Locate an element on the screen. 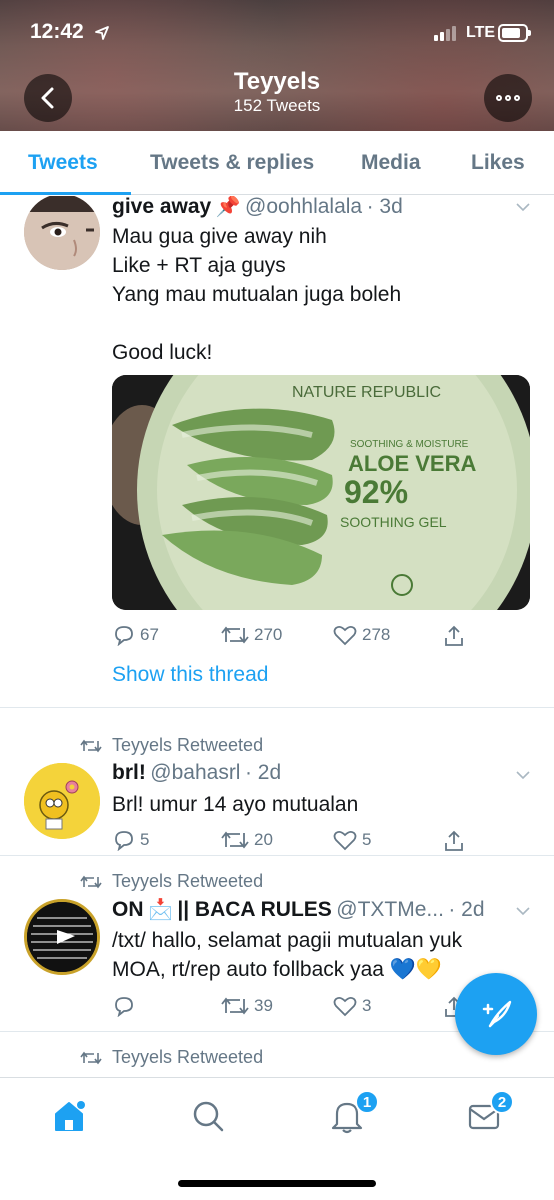 This screenshot has width=554, height=1200. search-icon is located at coordinates (208, 1116).